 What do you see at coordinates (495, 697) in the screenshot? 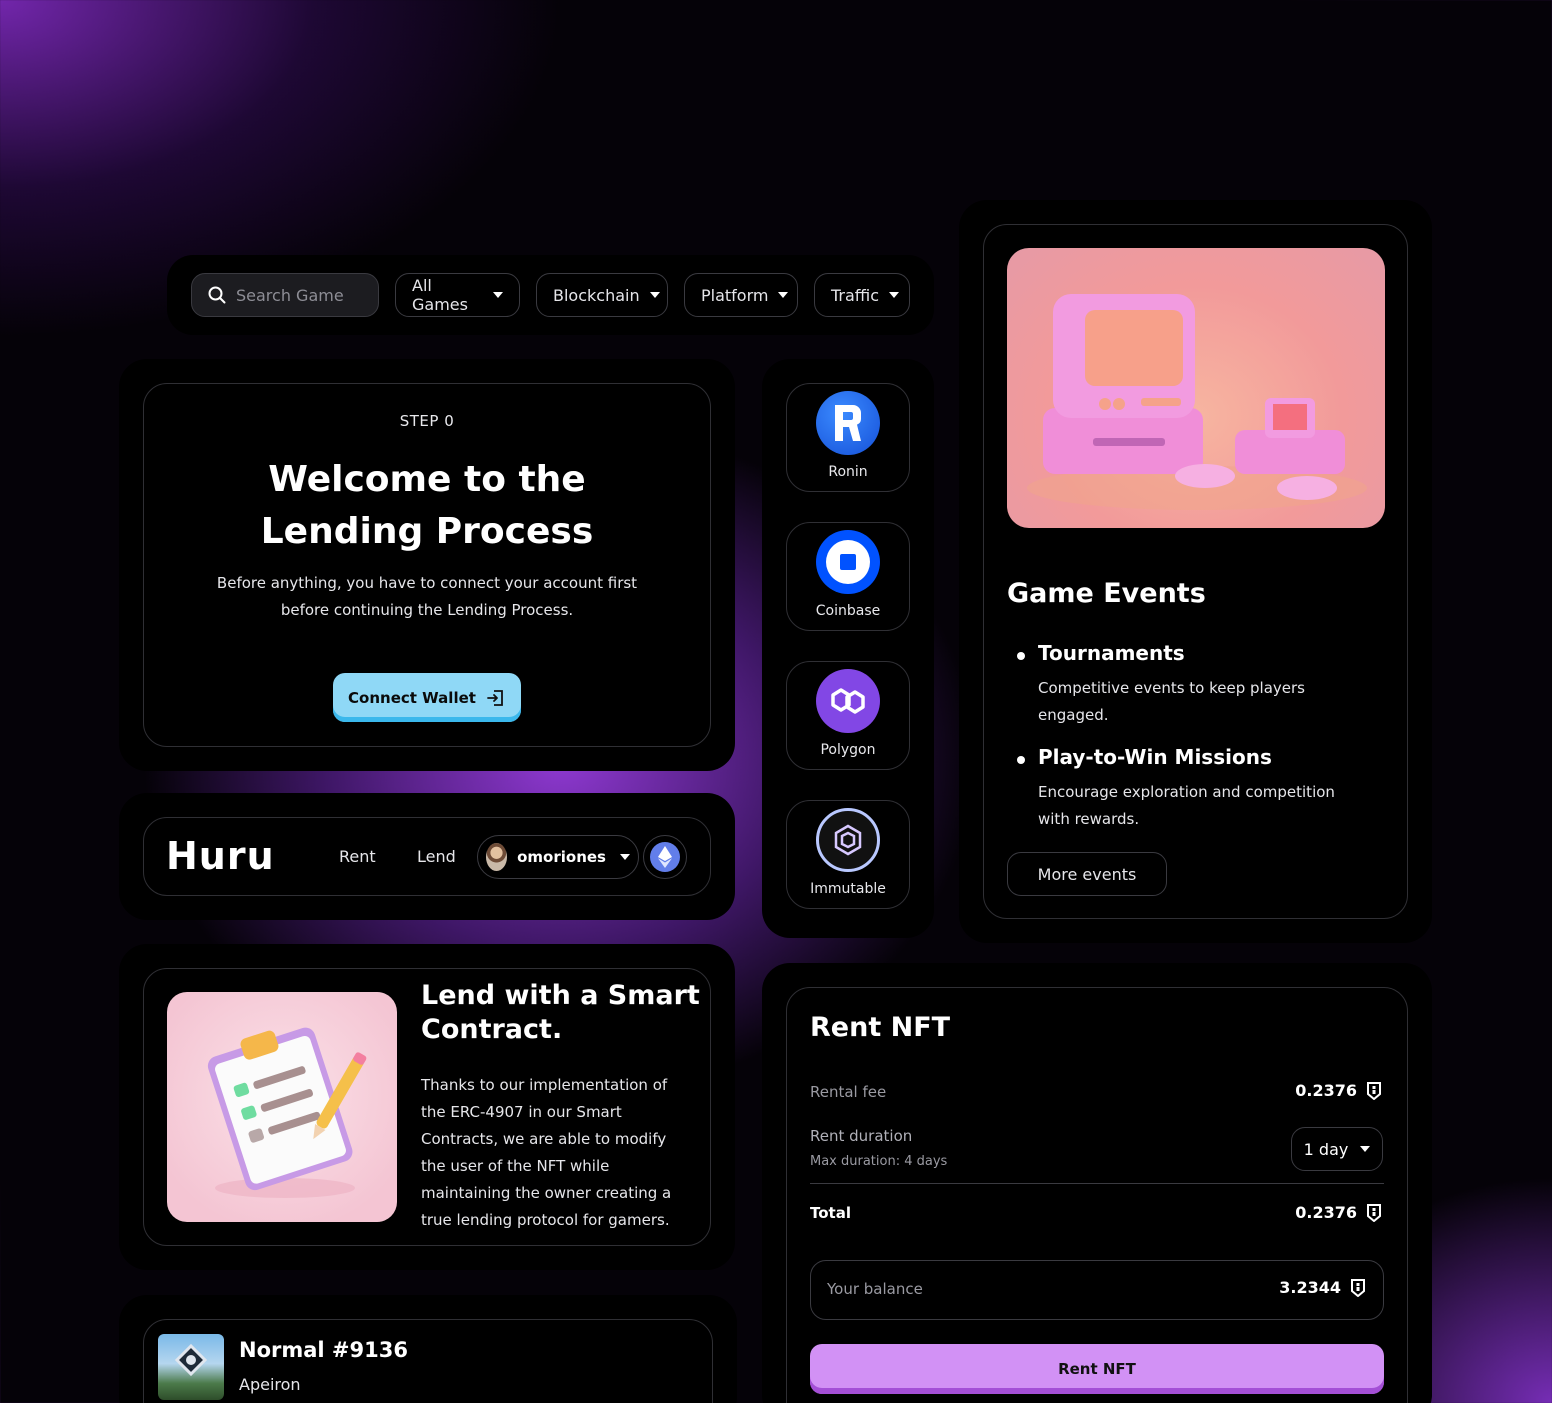
I see `login-icon` at bounding box center [495, 697].